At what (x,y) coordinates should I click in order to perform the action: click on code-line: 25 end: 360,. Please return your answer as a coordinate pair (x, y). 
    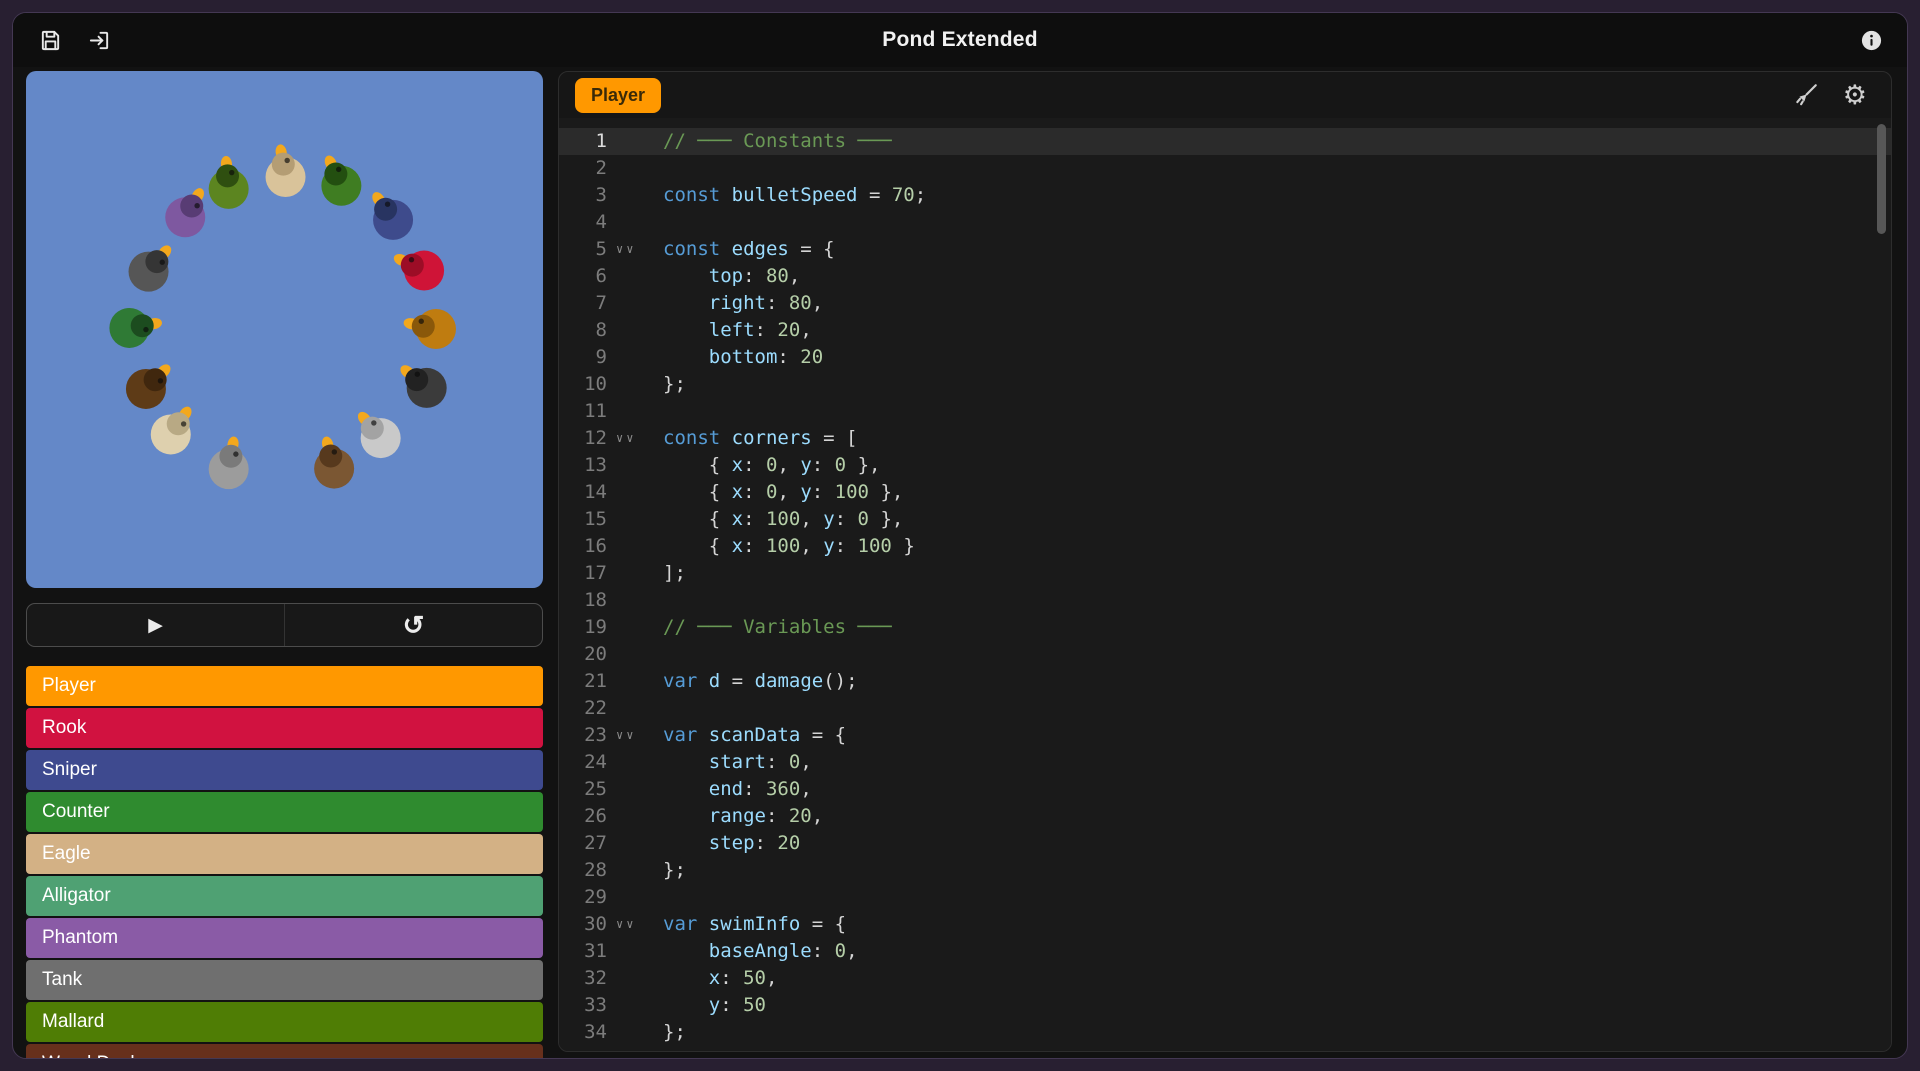
    Looking at the image, I should click on (1225, 789).